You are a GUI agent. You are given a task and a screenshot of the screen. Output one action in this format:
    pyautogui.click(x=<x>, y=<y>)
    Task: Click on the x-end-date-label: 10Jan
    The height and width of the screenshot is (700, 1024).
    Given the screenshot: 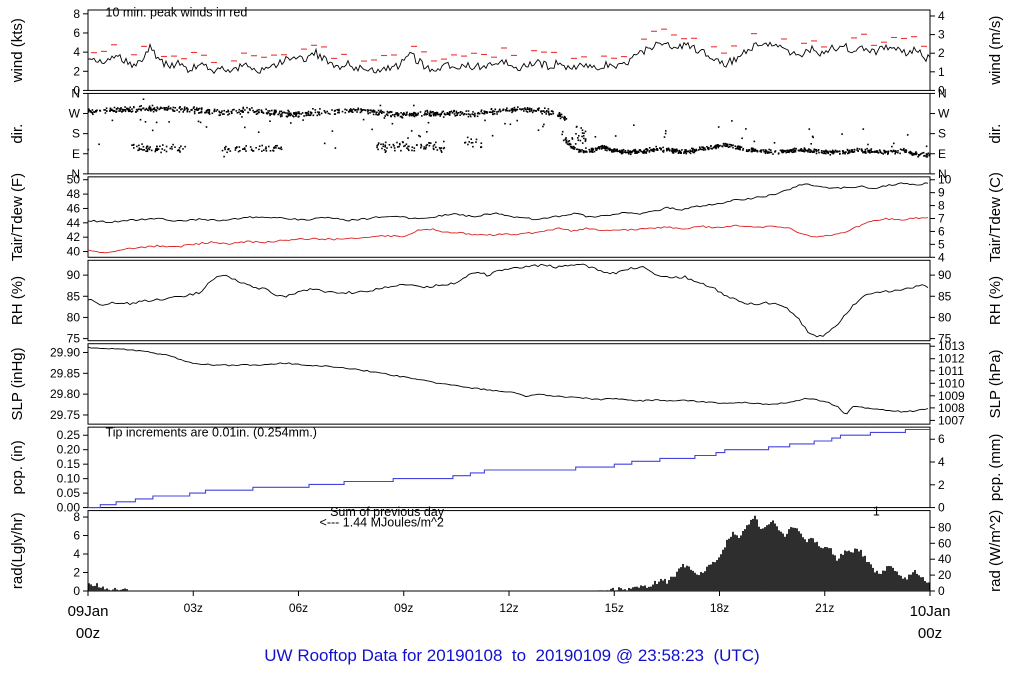 What is the action you would take?
    pyautogui.click(x=930, y=611)
    